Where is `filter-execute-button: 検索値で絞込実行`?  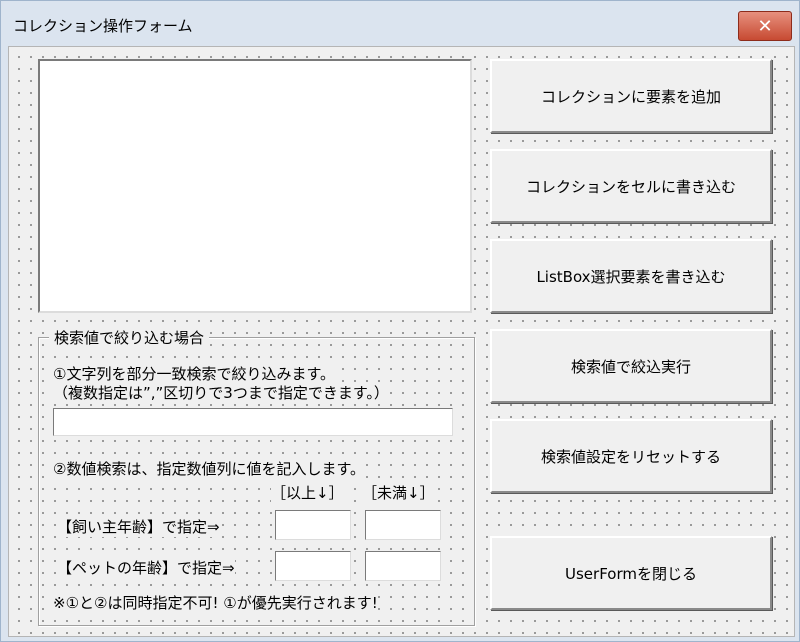
filter-execute-button: 検索値で絞込実行 is located at coordinates (631, 366).